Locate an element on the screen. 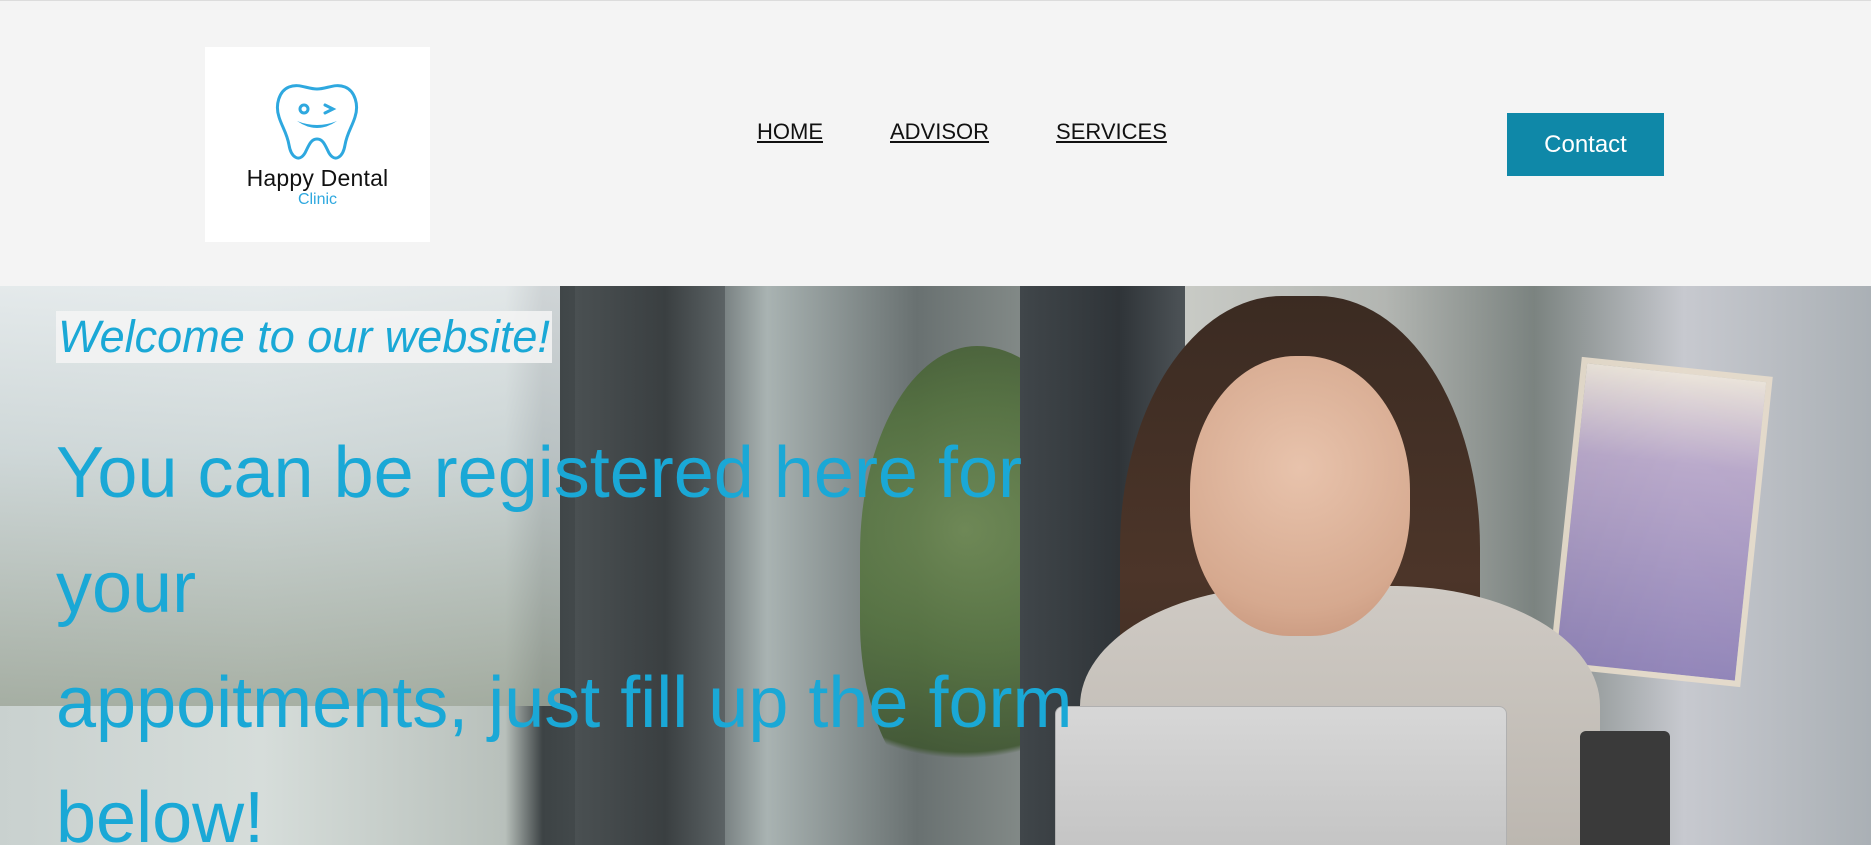  hero-person-face is located at coordinates (1300, 496).